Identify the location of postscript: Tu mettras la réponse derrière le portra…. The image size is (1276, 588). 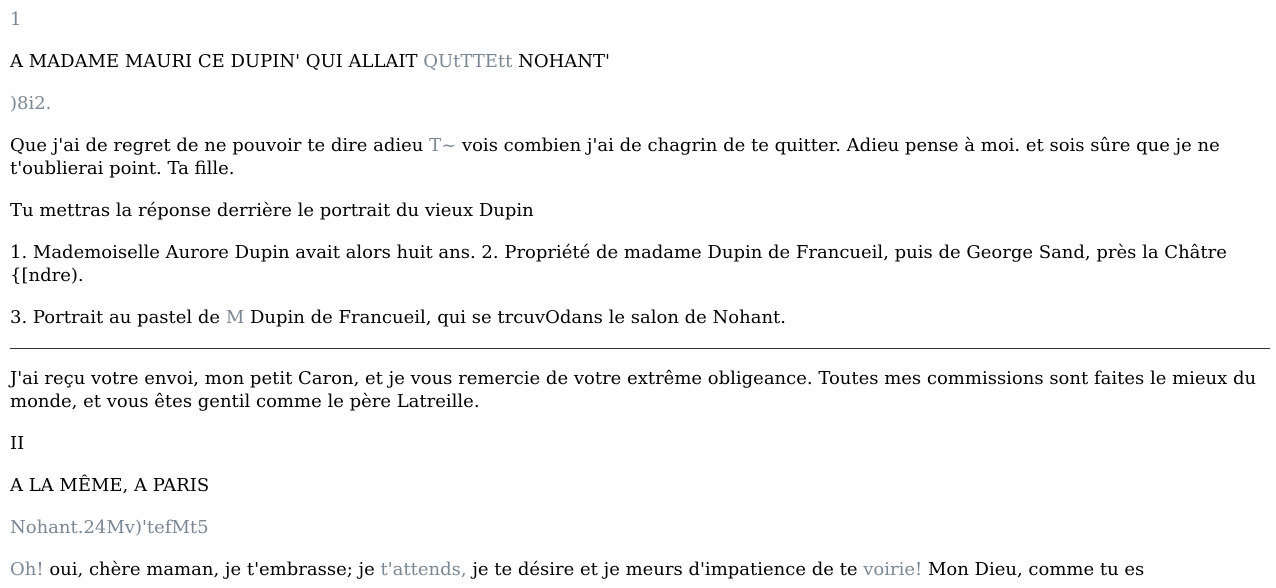
(272, 210).